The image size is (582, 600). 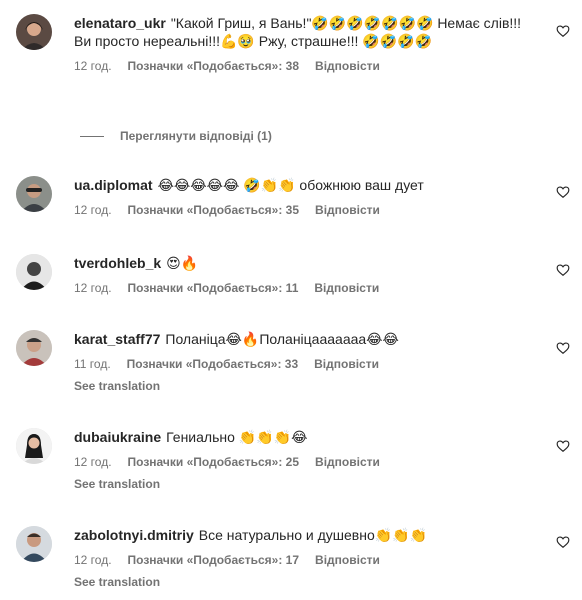 I want to click on view-replies-line, so click(x=92, y=136).